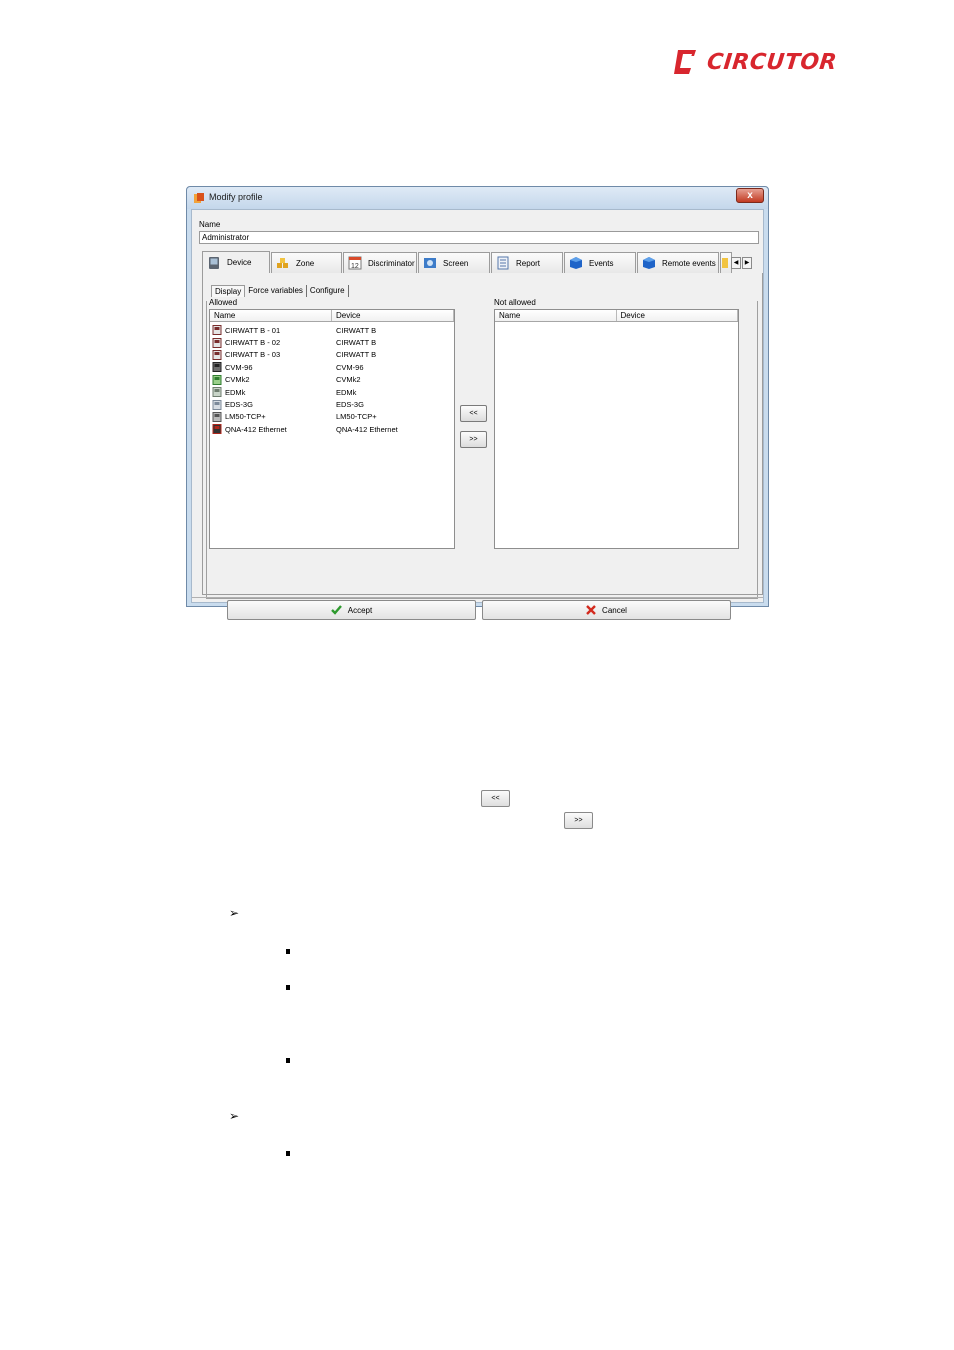  What do you see at coordinates (360, 610) in the screenshot?
I see `accept-label: Accept` at bounding box center [360, 610].